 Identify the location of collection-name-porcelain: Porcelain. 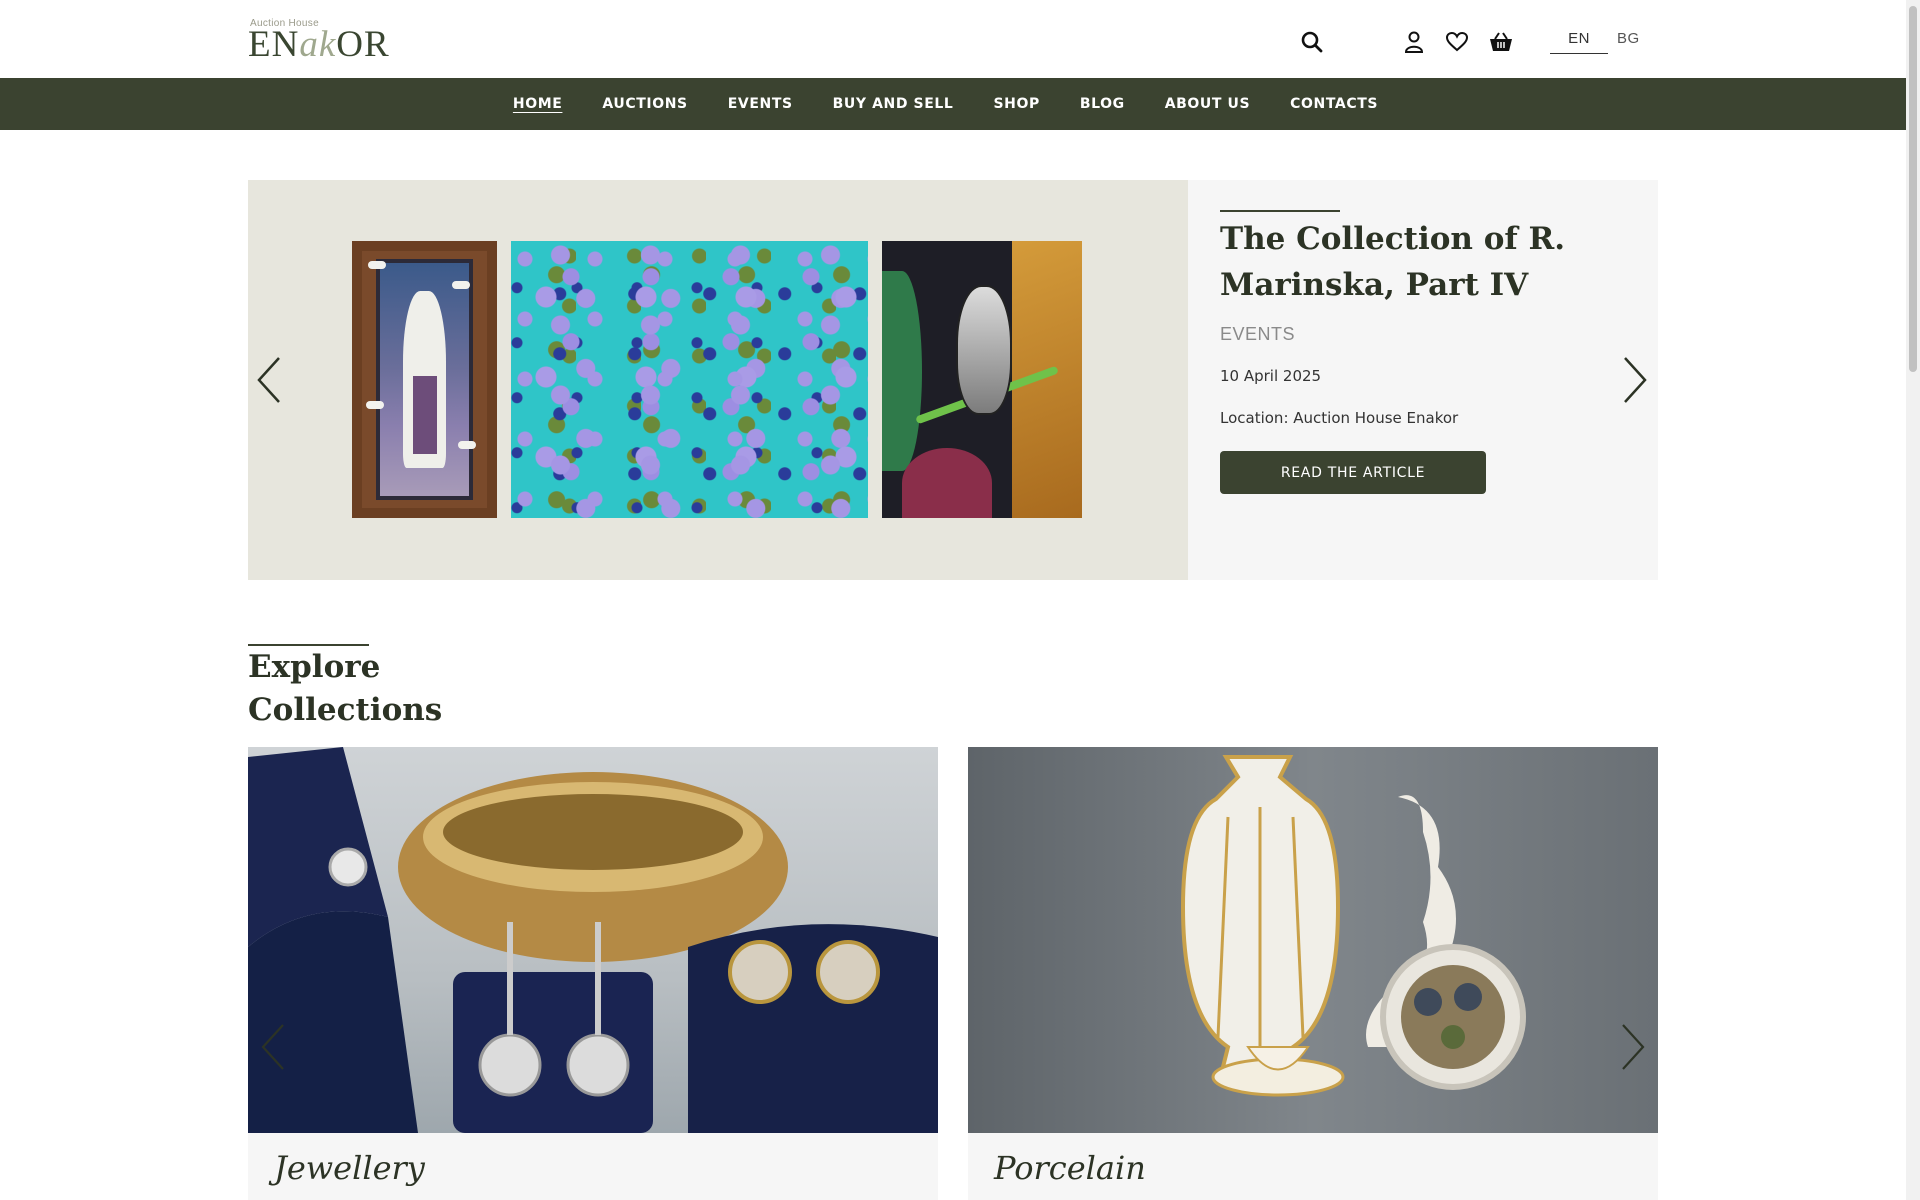
(1070, 1168).